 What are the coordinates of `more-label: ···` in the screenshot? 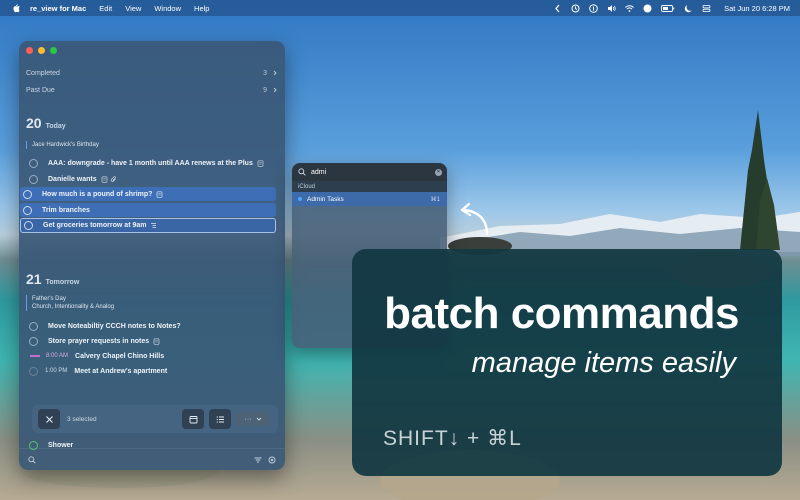 It's located at (248, 419).